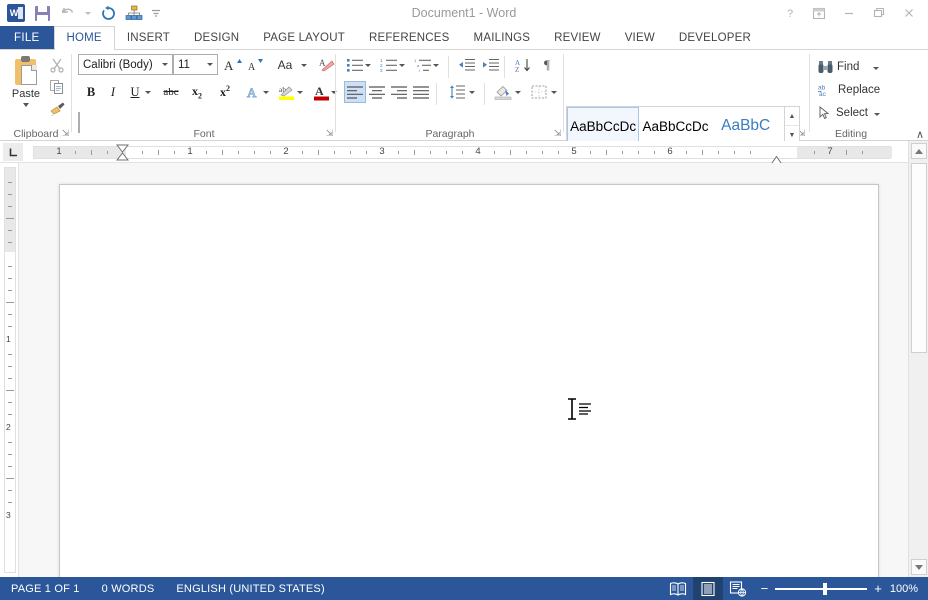 The image size is (928, 600). What do you see at coordinates (457, 92) in the screenshot?
I see `line-spacing-button` at bounding box center [457, 92].